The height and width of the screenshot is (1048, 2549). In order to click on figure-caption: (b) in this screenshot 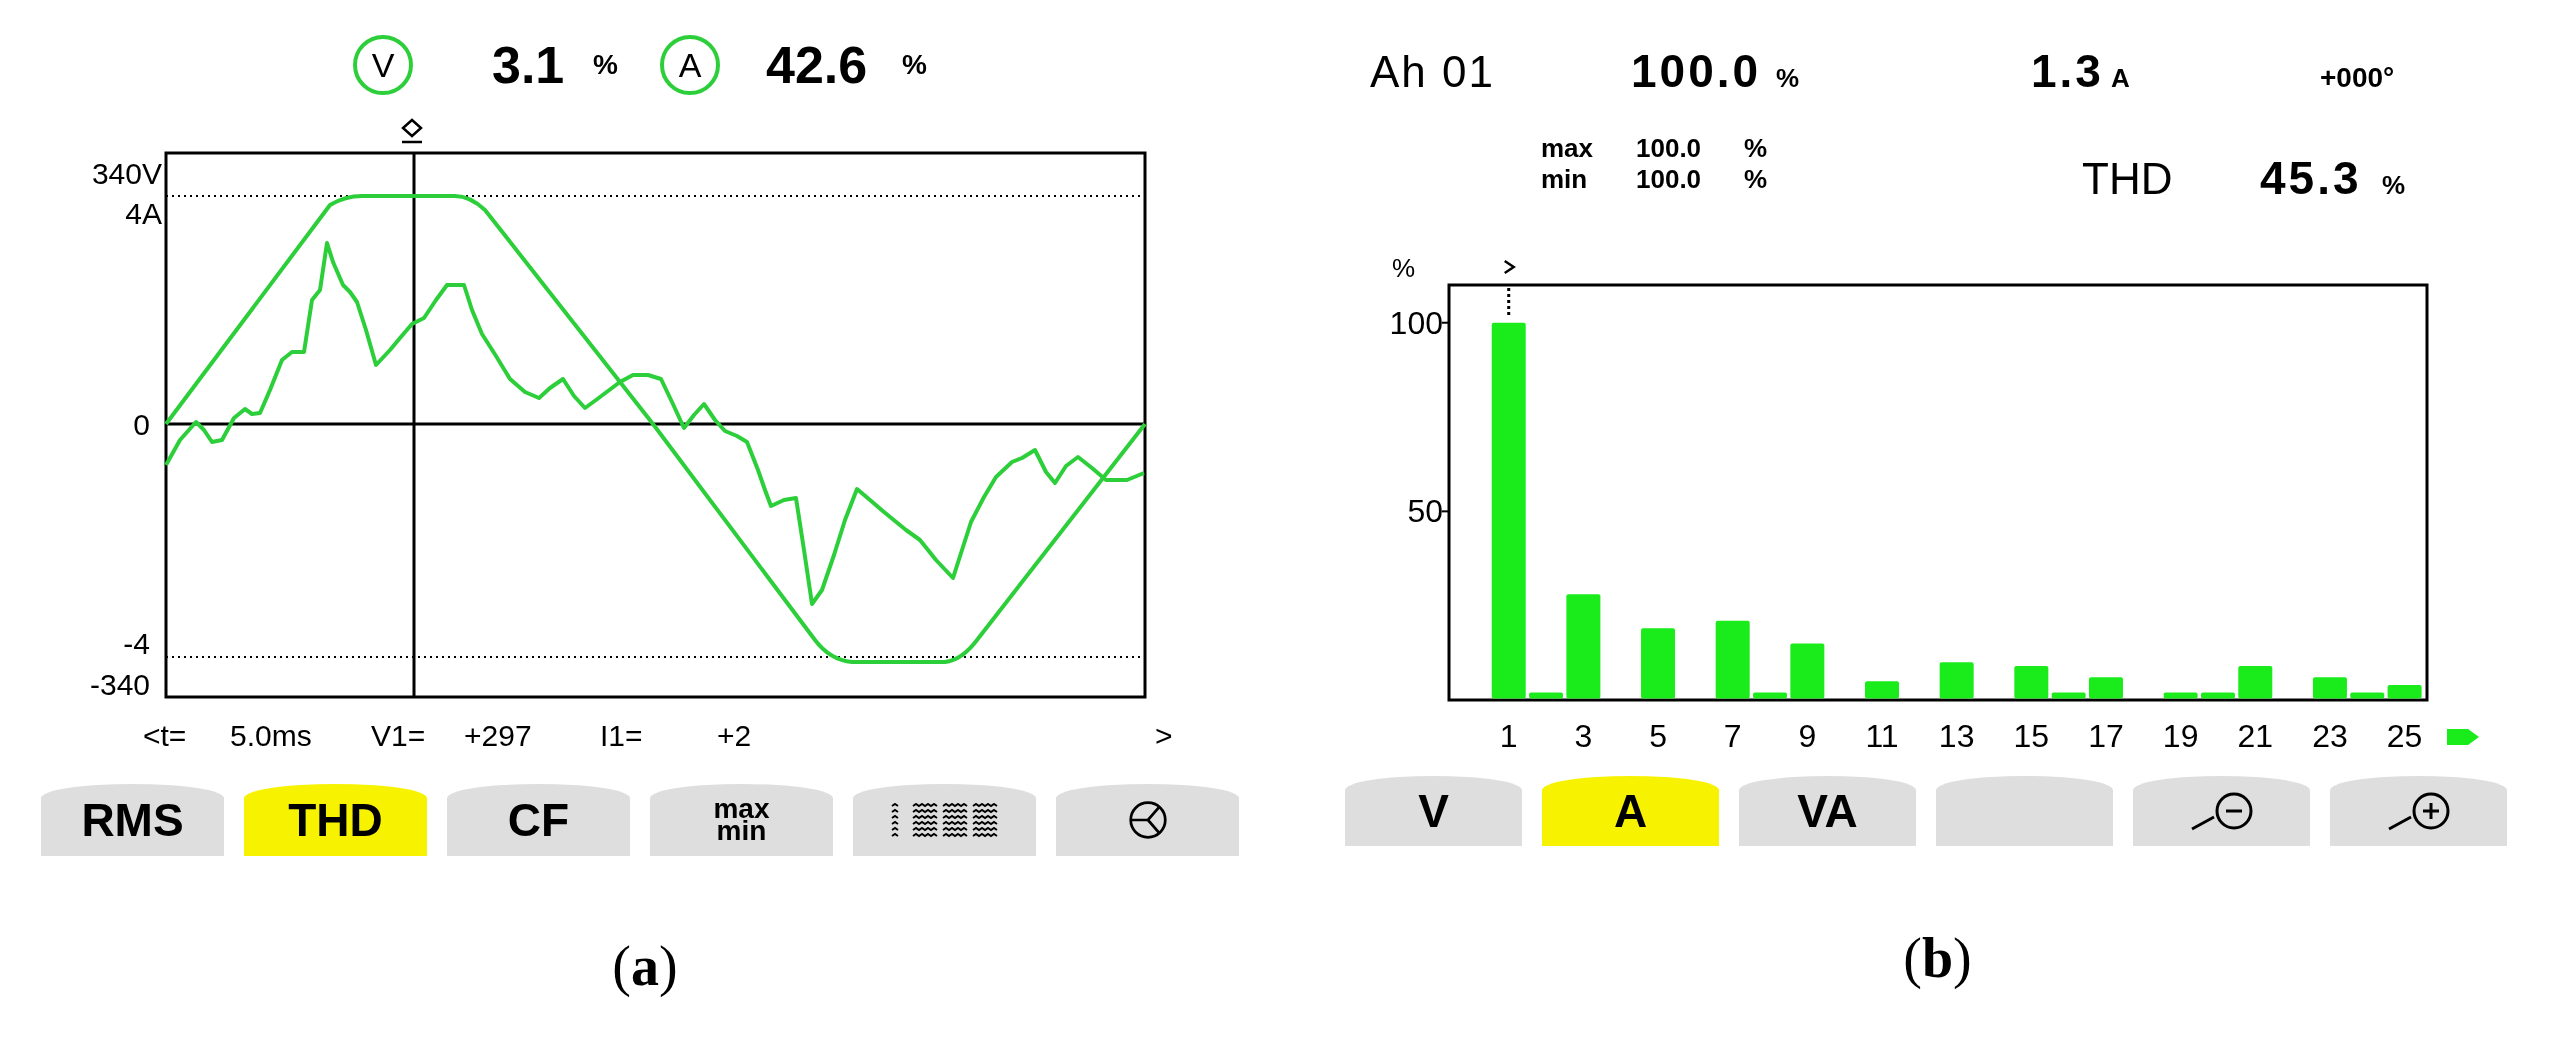, I will do `click(1937, 958)`.